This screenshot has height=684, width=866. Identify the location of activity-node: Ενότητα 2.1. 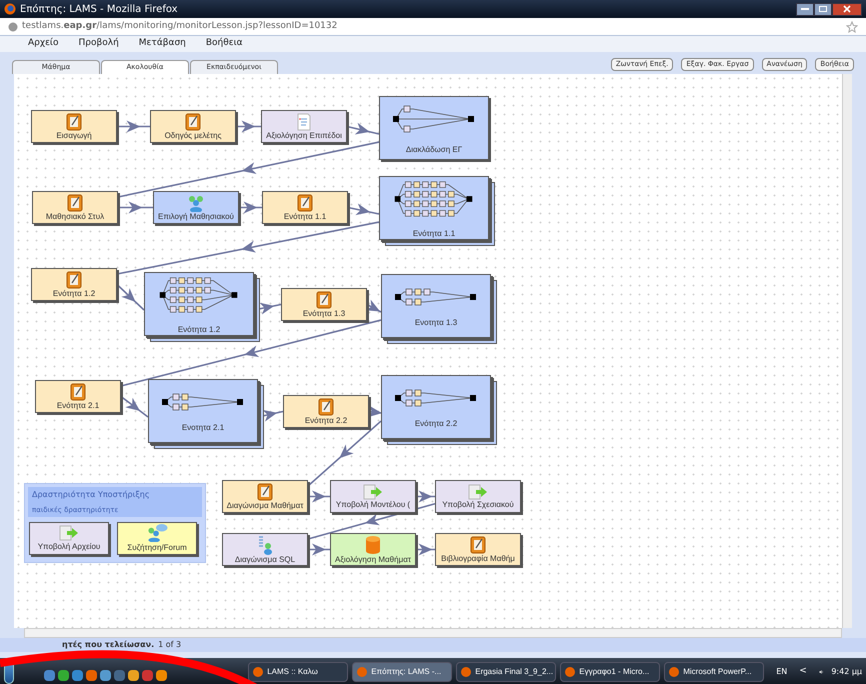
(78, 396).